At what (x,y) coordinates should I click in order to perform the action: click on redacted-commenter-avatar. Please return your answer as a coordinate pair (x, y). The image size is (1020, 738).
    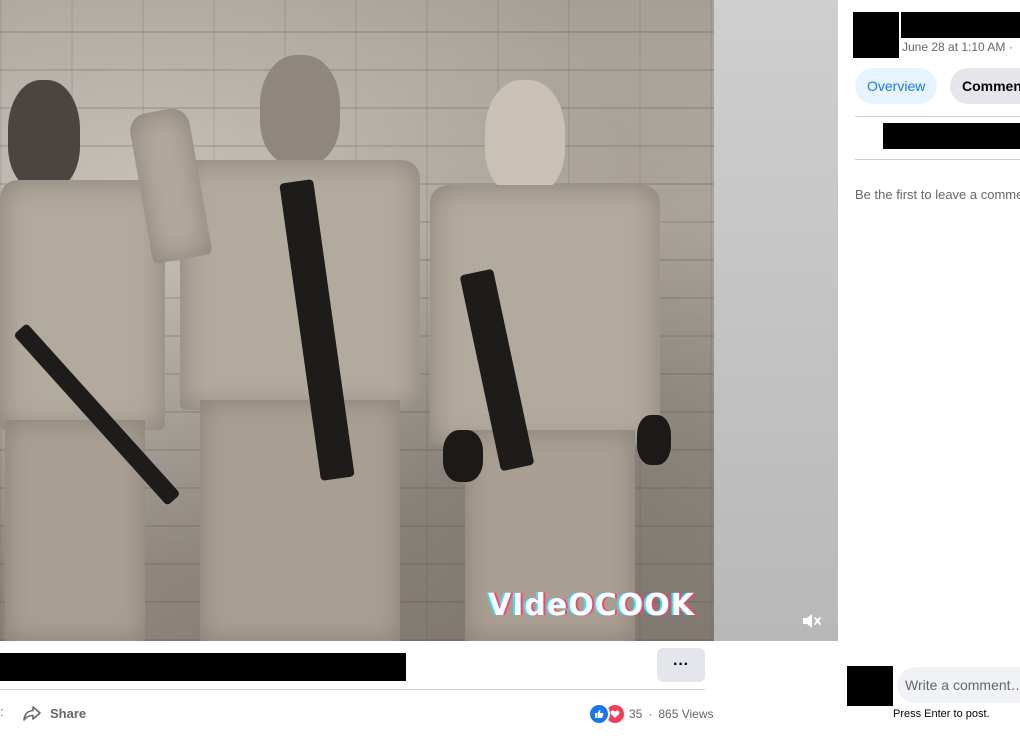
    Looking at the image, I should click on (870, 686).